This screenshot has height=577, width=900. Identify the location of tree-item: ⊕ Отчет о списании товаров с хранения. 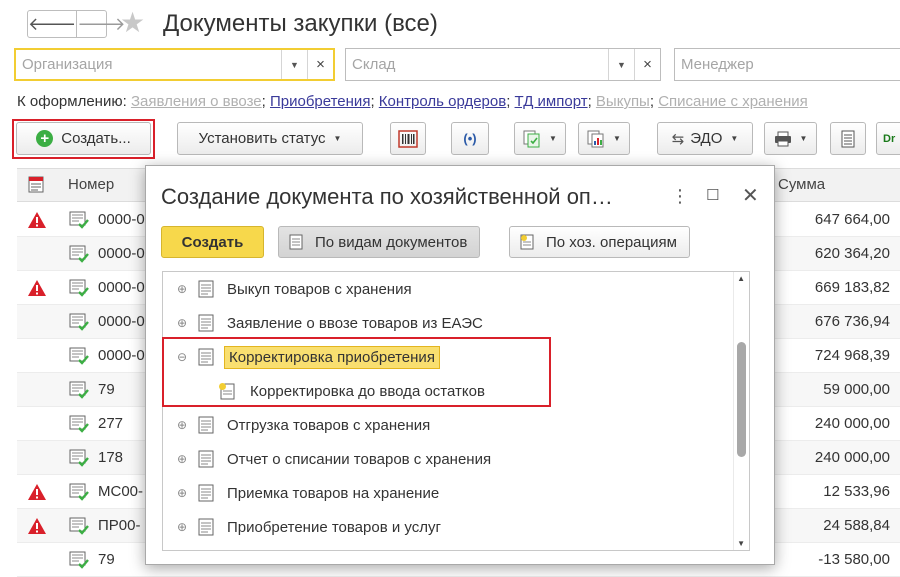
(448, 459).